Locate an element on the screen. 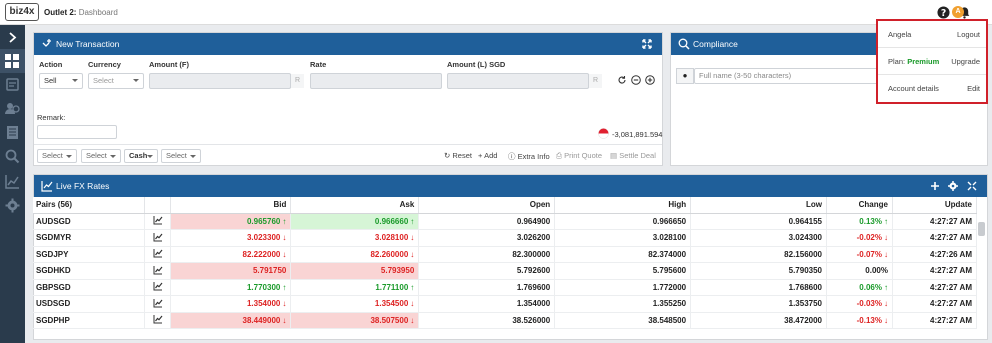  plus-circle-icon is located at coordinates (650, 80).